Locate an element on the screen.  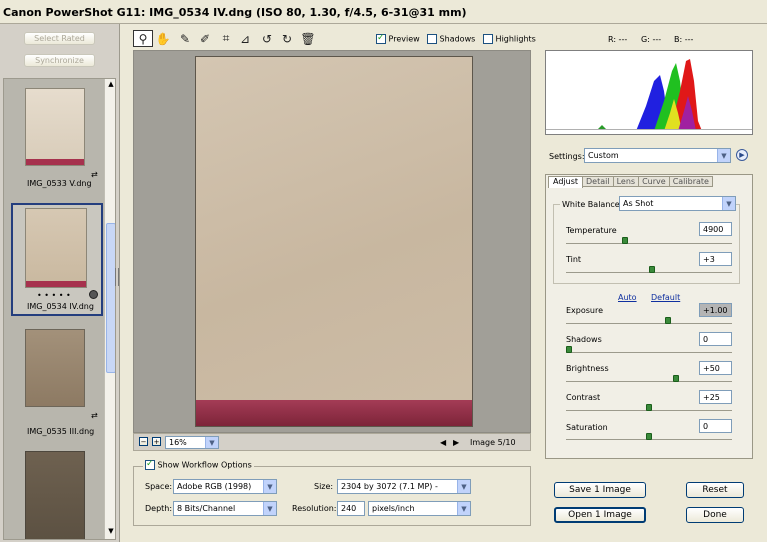
zoom-in-button: + is located at coordinates (156, 441).